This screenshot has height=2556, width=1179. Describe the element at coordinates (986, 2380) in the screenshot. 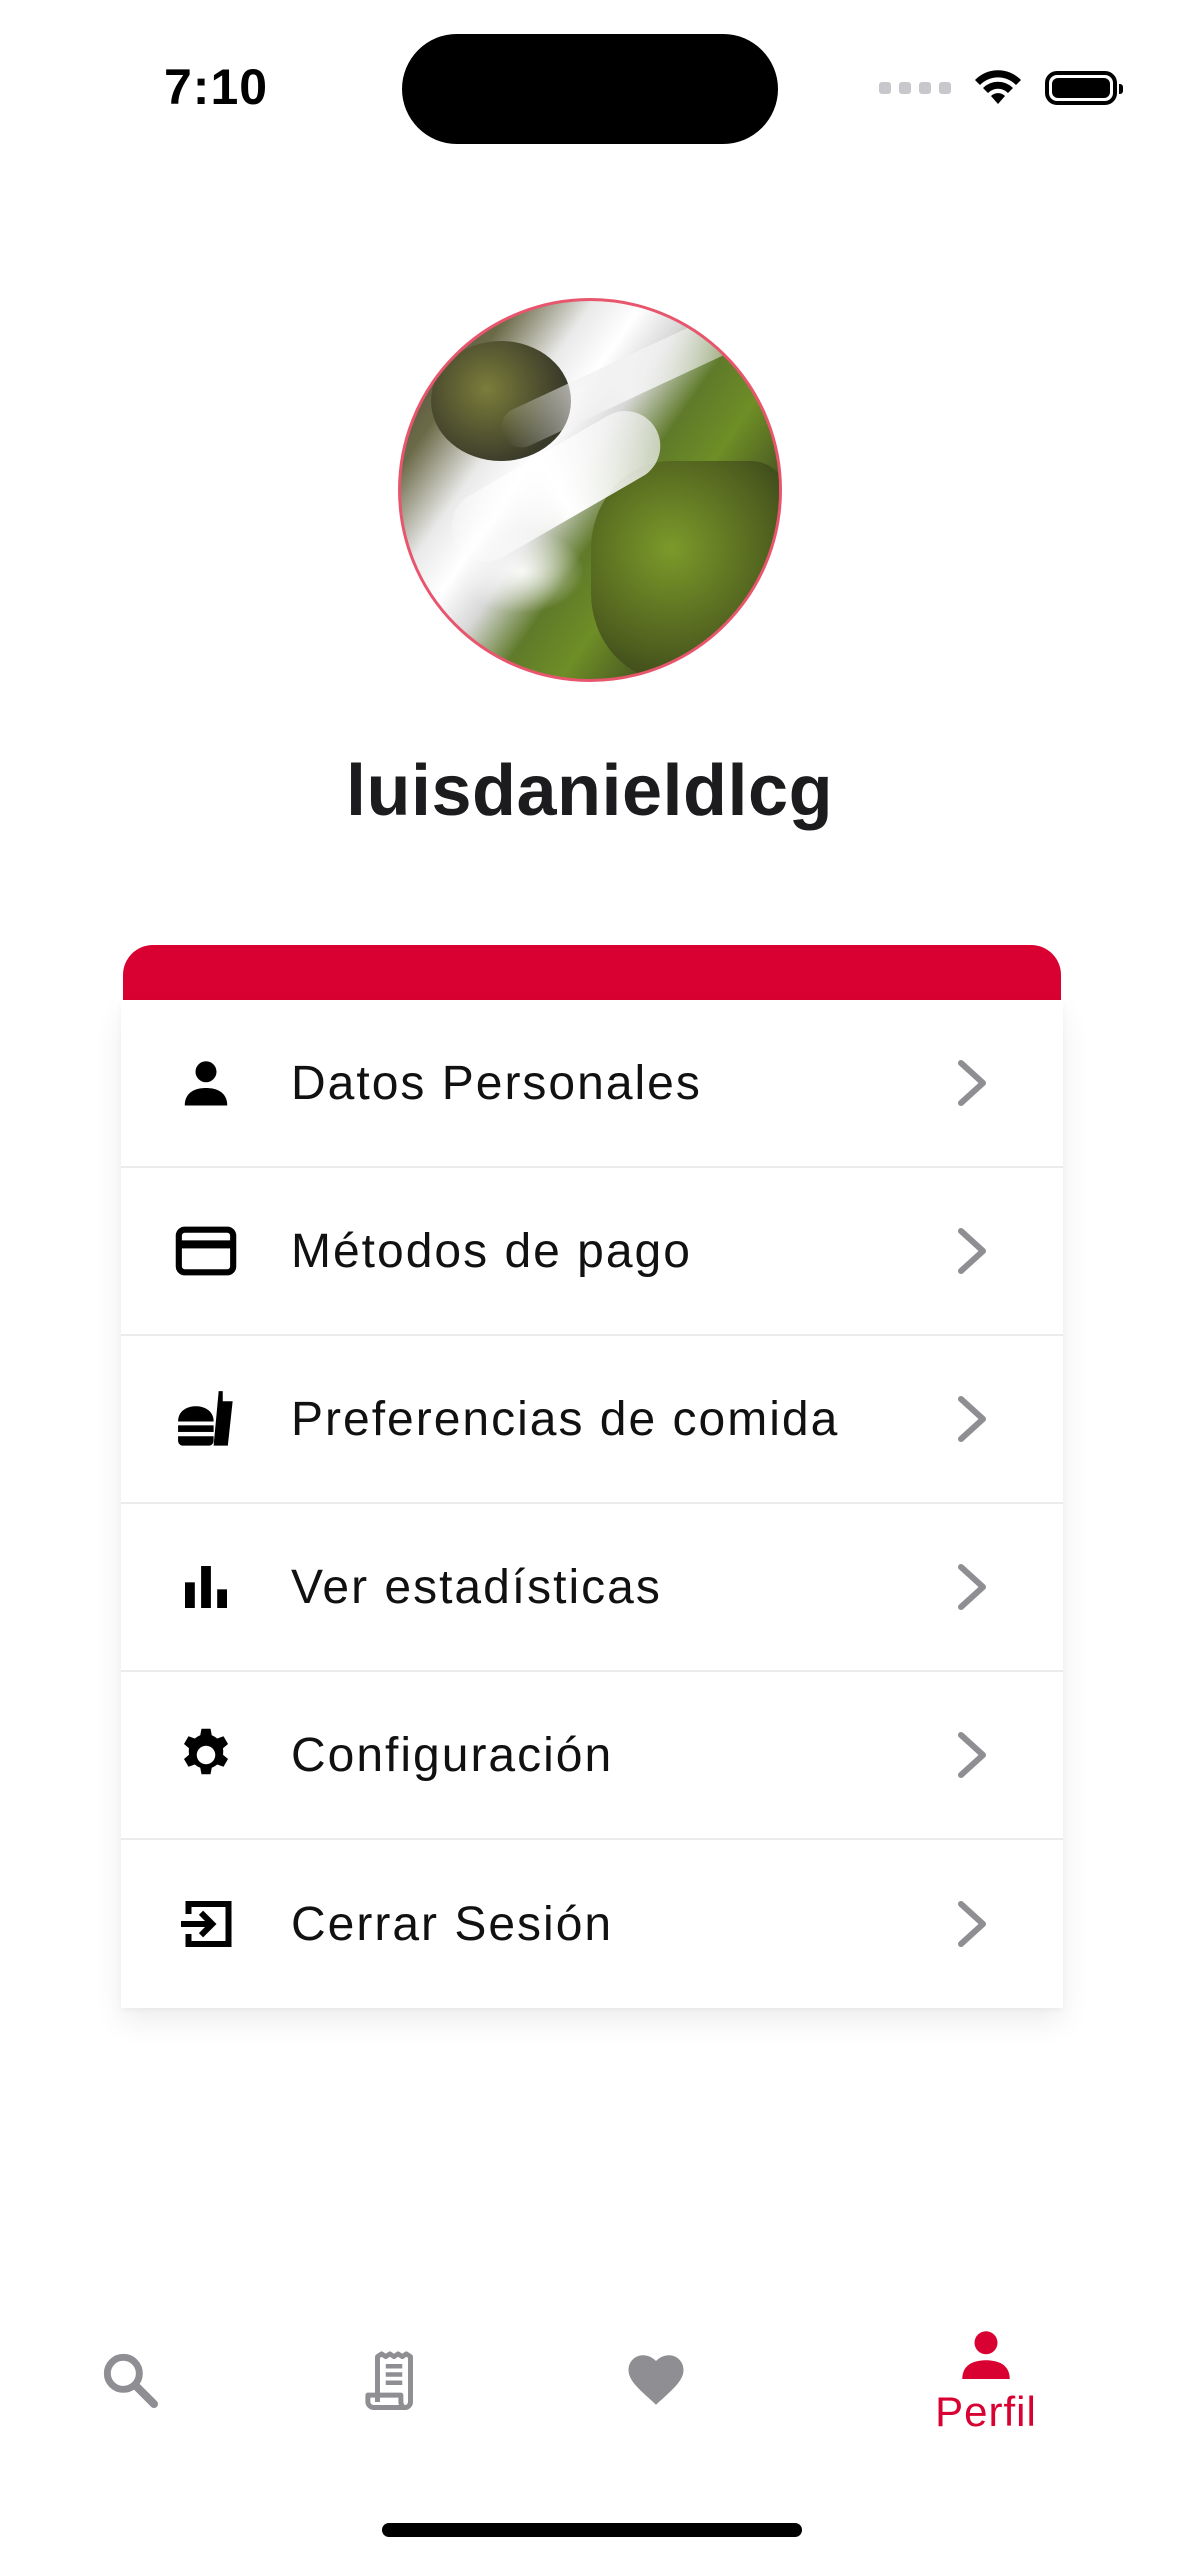

I see `tab-profile: Perfil` at that location.